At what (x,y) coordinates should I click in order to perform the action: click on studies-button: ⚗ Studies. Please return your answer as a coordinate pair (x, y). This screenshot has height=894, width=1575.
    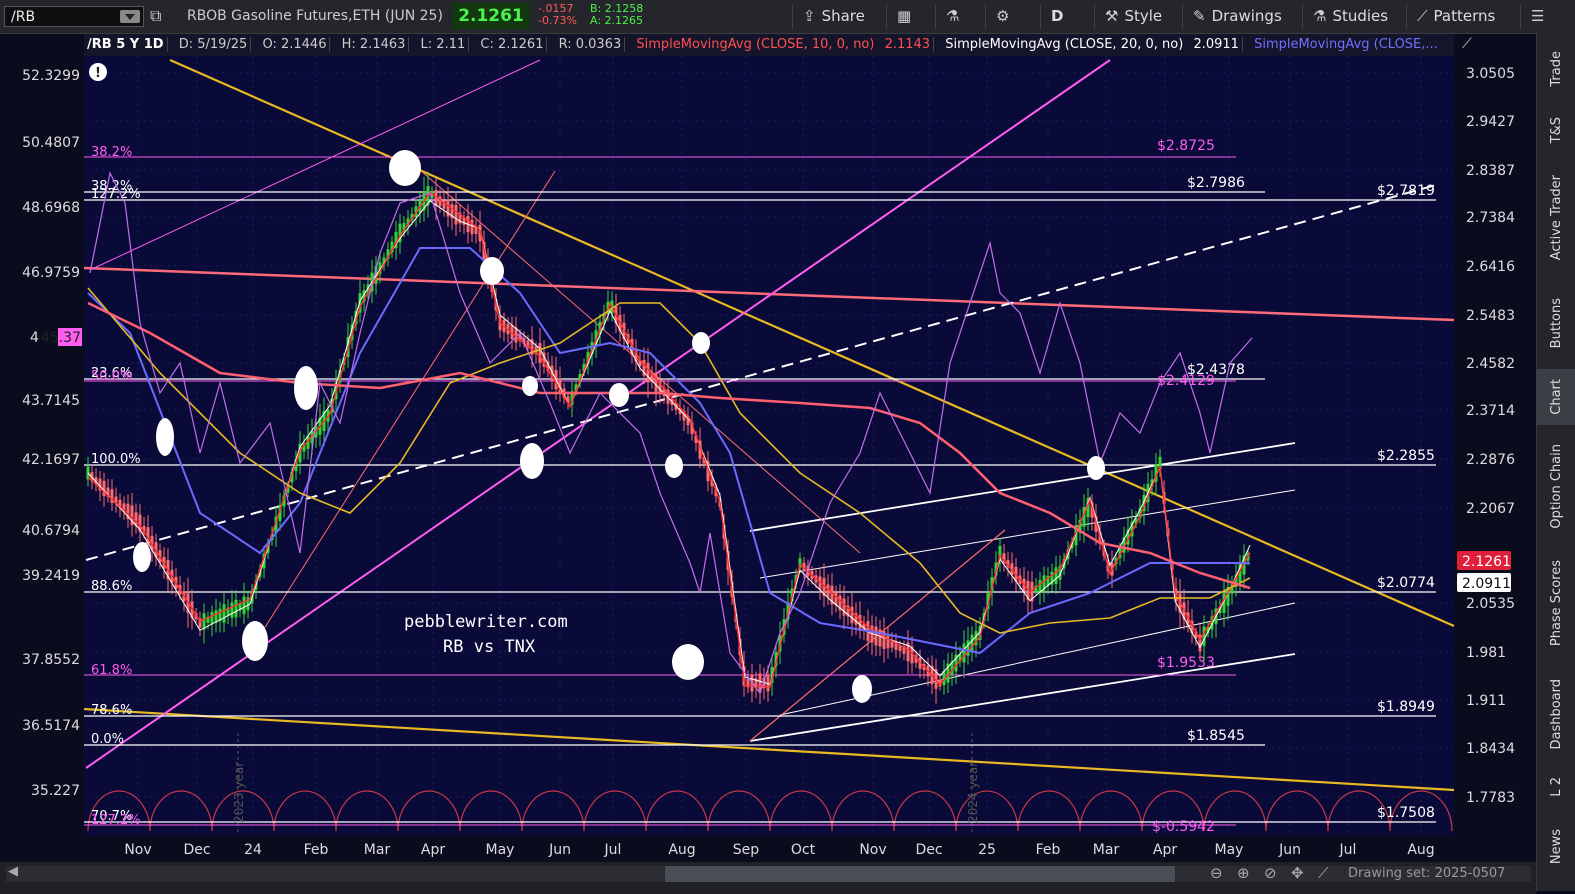
    Looking at the image, I should click on (1355, 16).